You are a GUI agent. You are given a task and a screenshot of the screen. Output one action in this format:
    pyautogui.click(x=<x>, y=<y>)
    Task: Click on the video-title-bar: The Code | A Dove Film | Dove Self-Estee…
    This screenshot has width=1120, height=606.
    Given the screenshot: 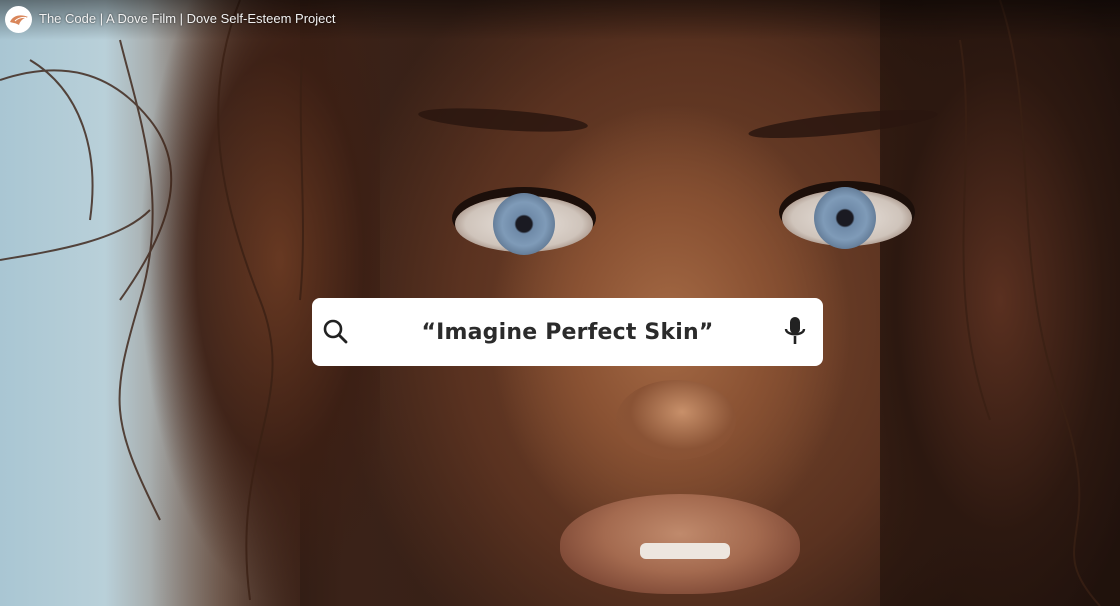 What is the action you would take?
    pyautogui.click(x=560, y=20)
    